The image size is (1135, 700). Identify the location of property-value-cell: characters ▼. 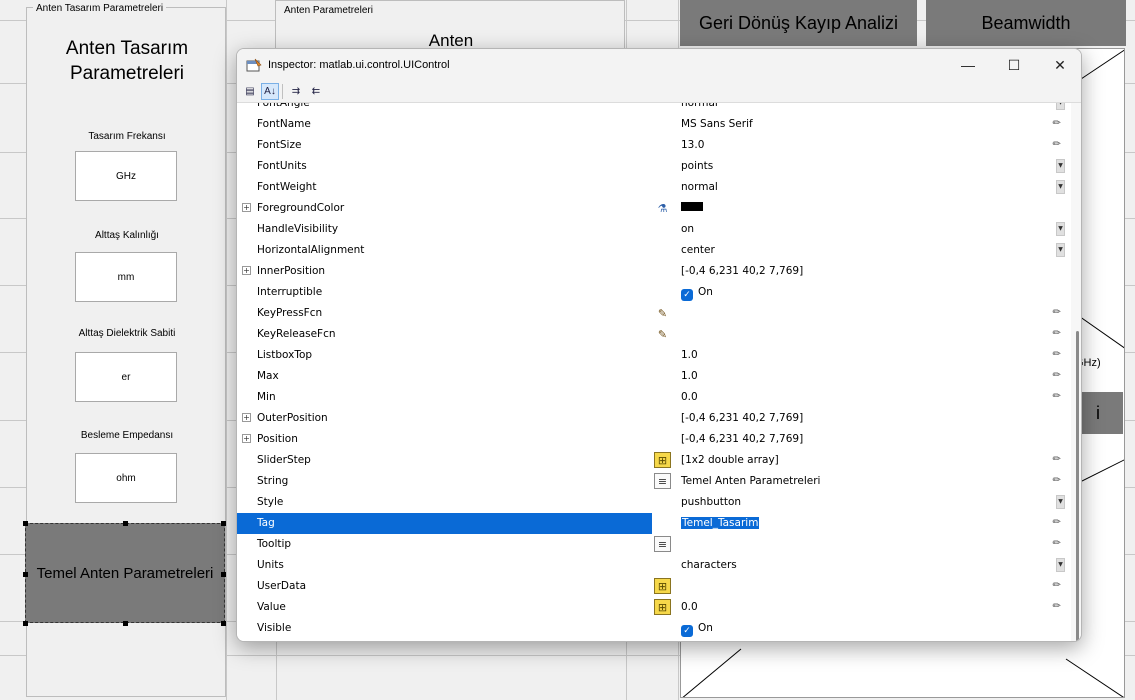
(861, 565).